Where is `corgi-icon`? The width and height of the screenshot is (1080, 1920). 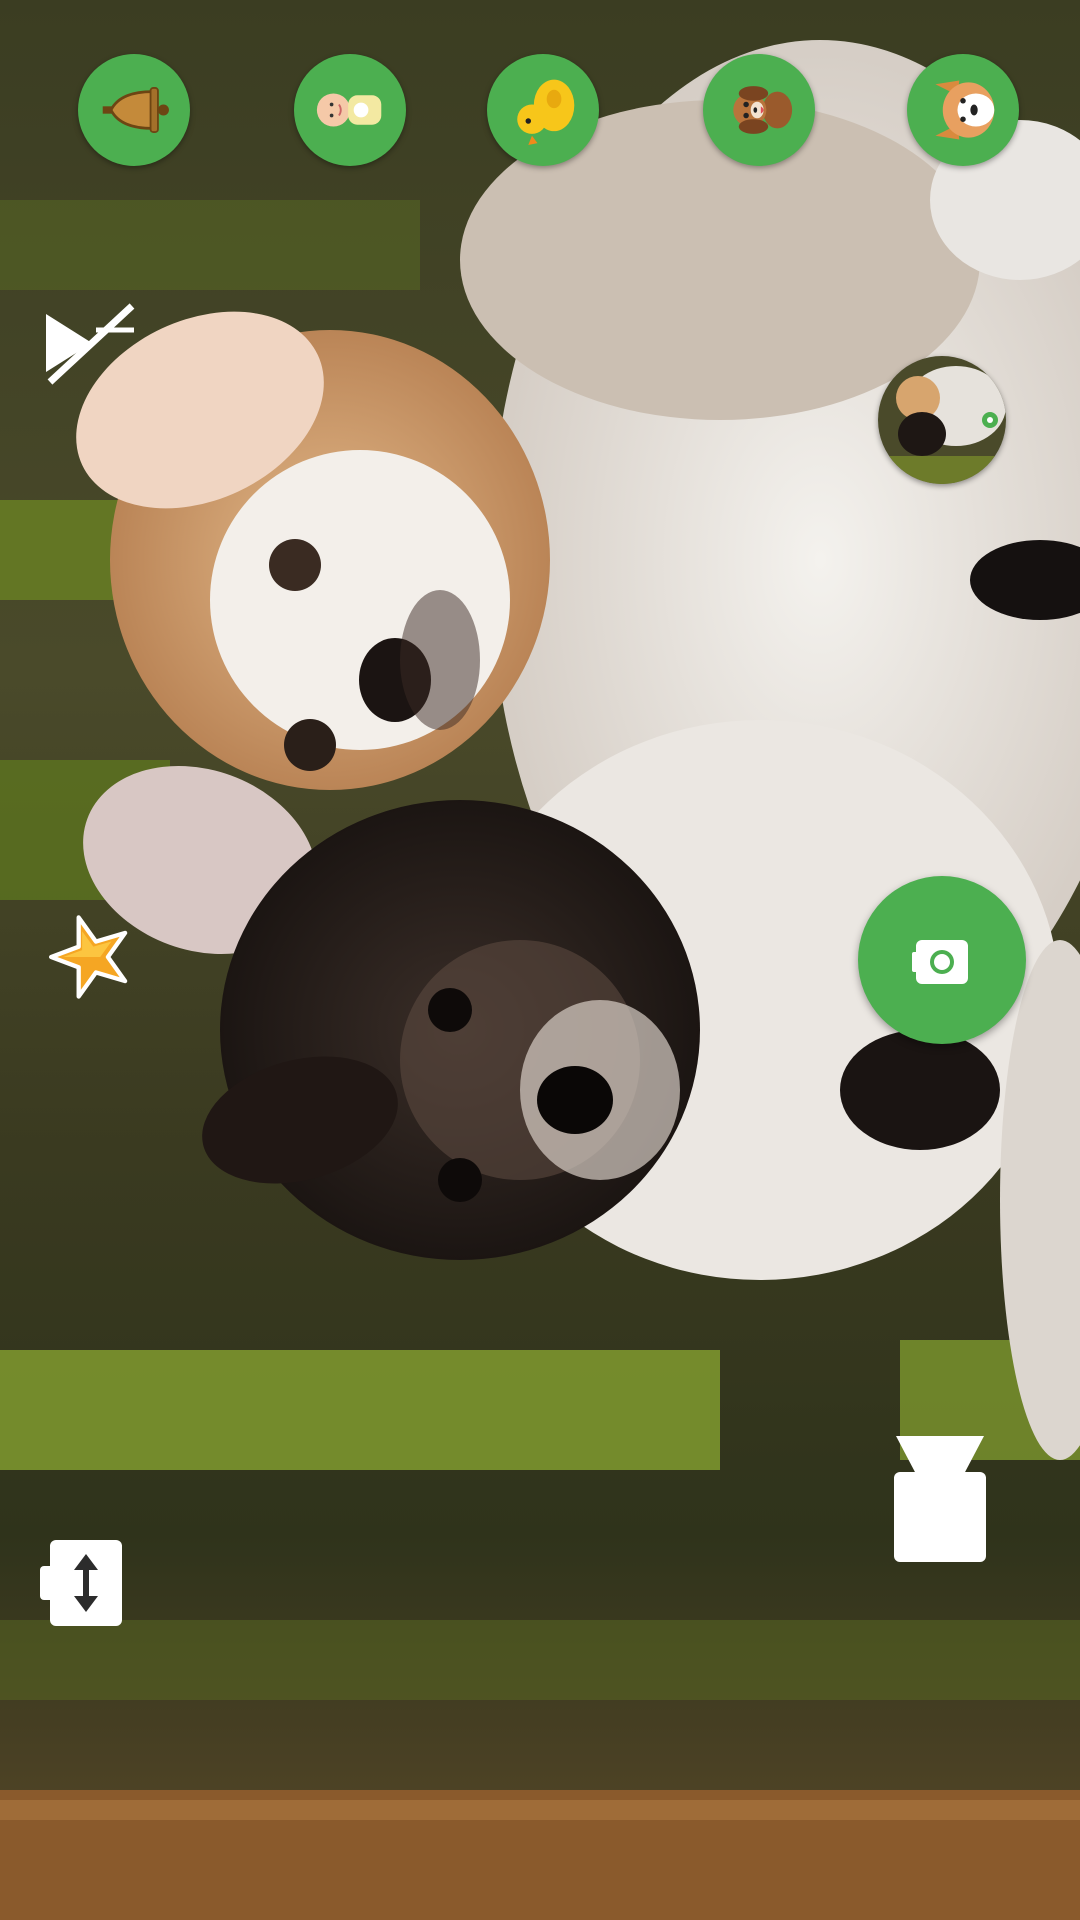
corgi-icon is located at coordinates (965, 110).